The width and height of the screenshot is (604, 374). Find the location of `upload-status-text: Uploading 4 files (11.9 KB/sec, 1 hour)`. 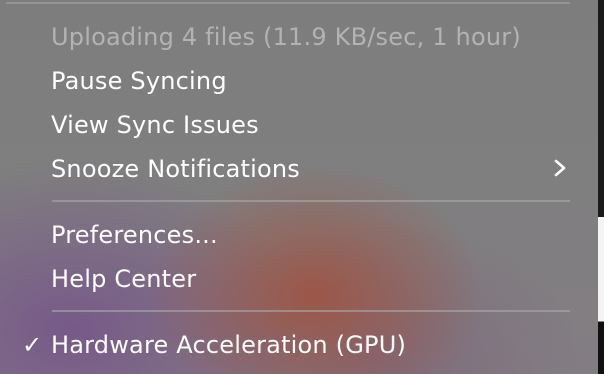

upload-status-text: Uploading 4 files (11.9 KB/sec, 1 hour) is located at coordinates (286, 37).